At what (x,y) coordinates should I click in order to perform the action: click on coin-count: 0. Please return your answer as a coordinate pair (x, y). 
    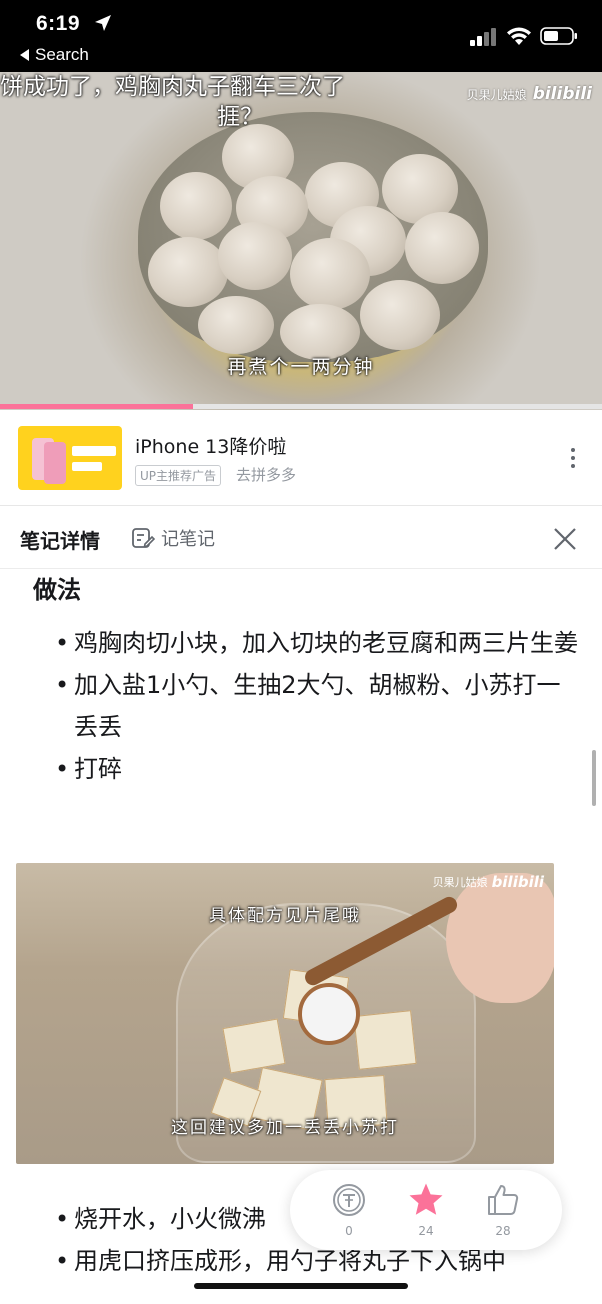
    Looking at the image, I should click on (349, 1231).